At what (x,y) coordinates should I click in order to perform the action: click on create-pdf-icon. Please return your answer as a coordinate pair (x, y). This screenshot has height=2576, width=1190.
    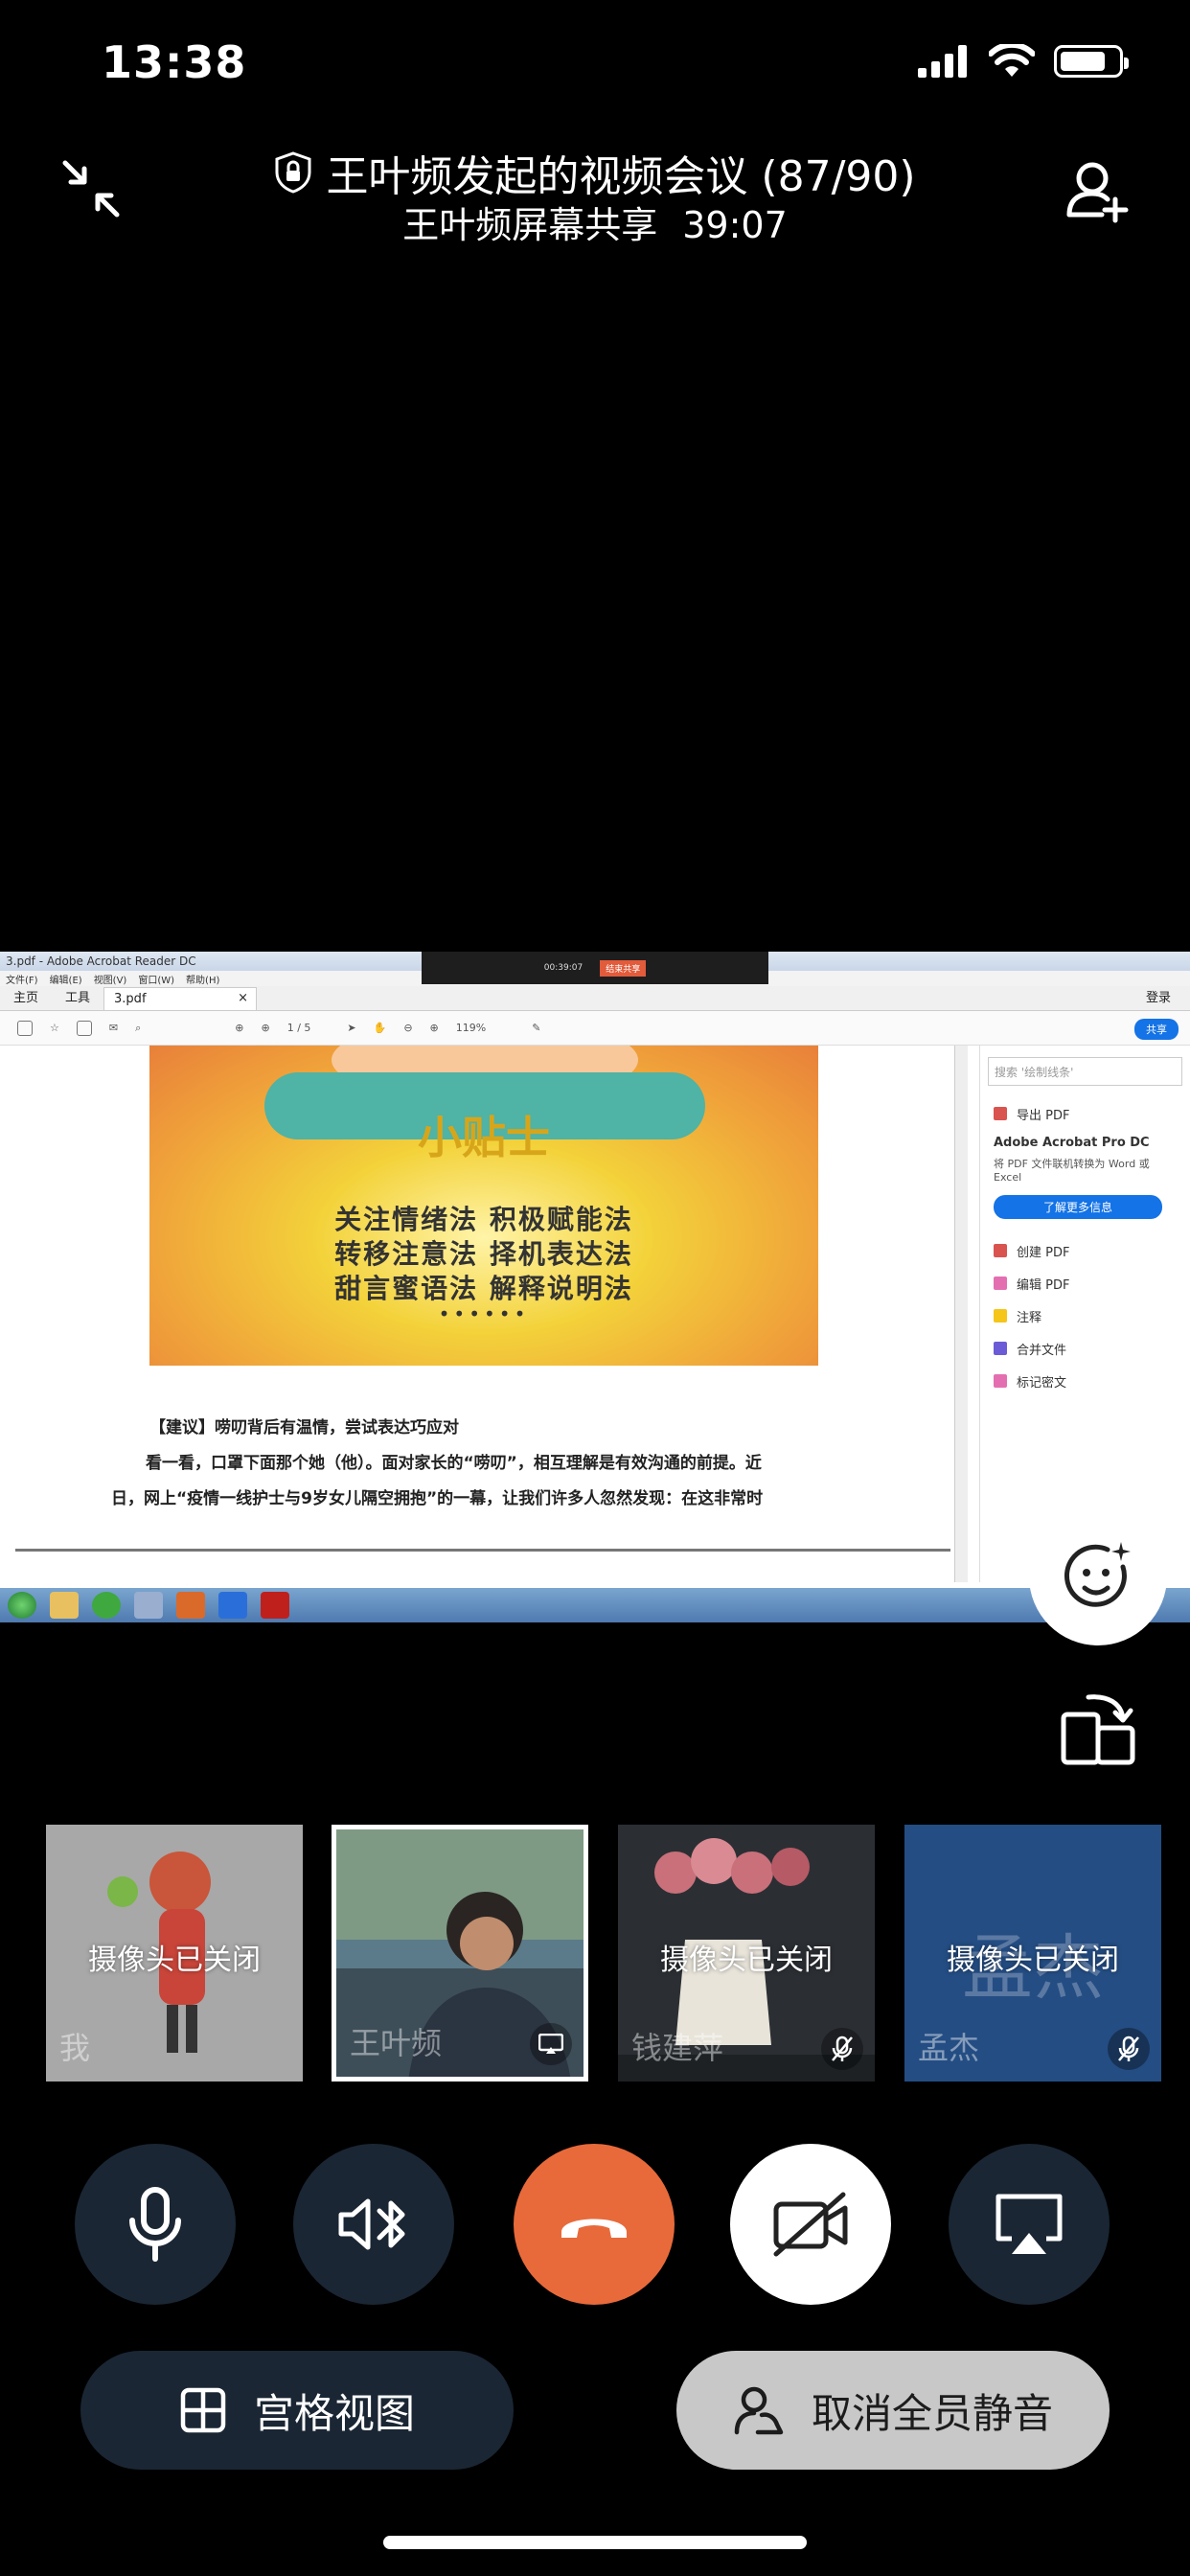
    Looking at the image, I should click on (1001, 1250).